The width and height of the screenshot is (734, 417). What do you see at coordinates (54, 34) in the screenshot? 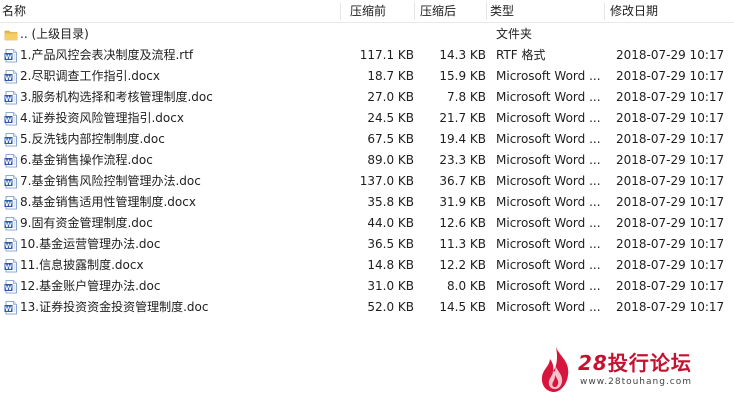
I see `file-name: .. (上级目录)` at bounding box center [54, 34].